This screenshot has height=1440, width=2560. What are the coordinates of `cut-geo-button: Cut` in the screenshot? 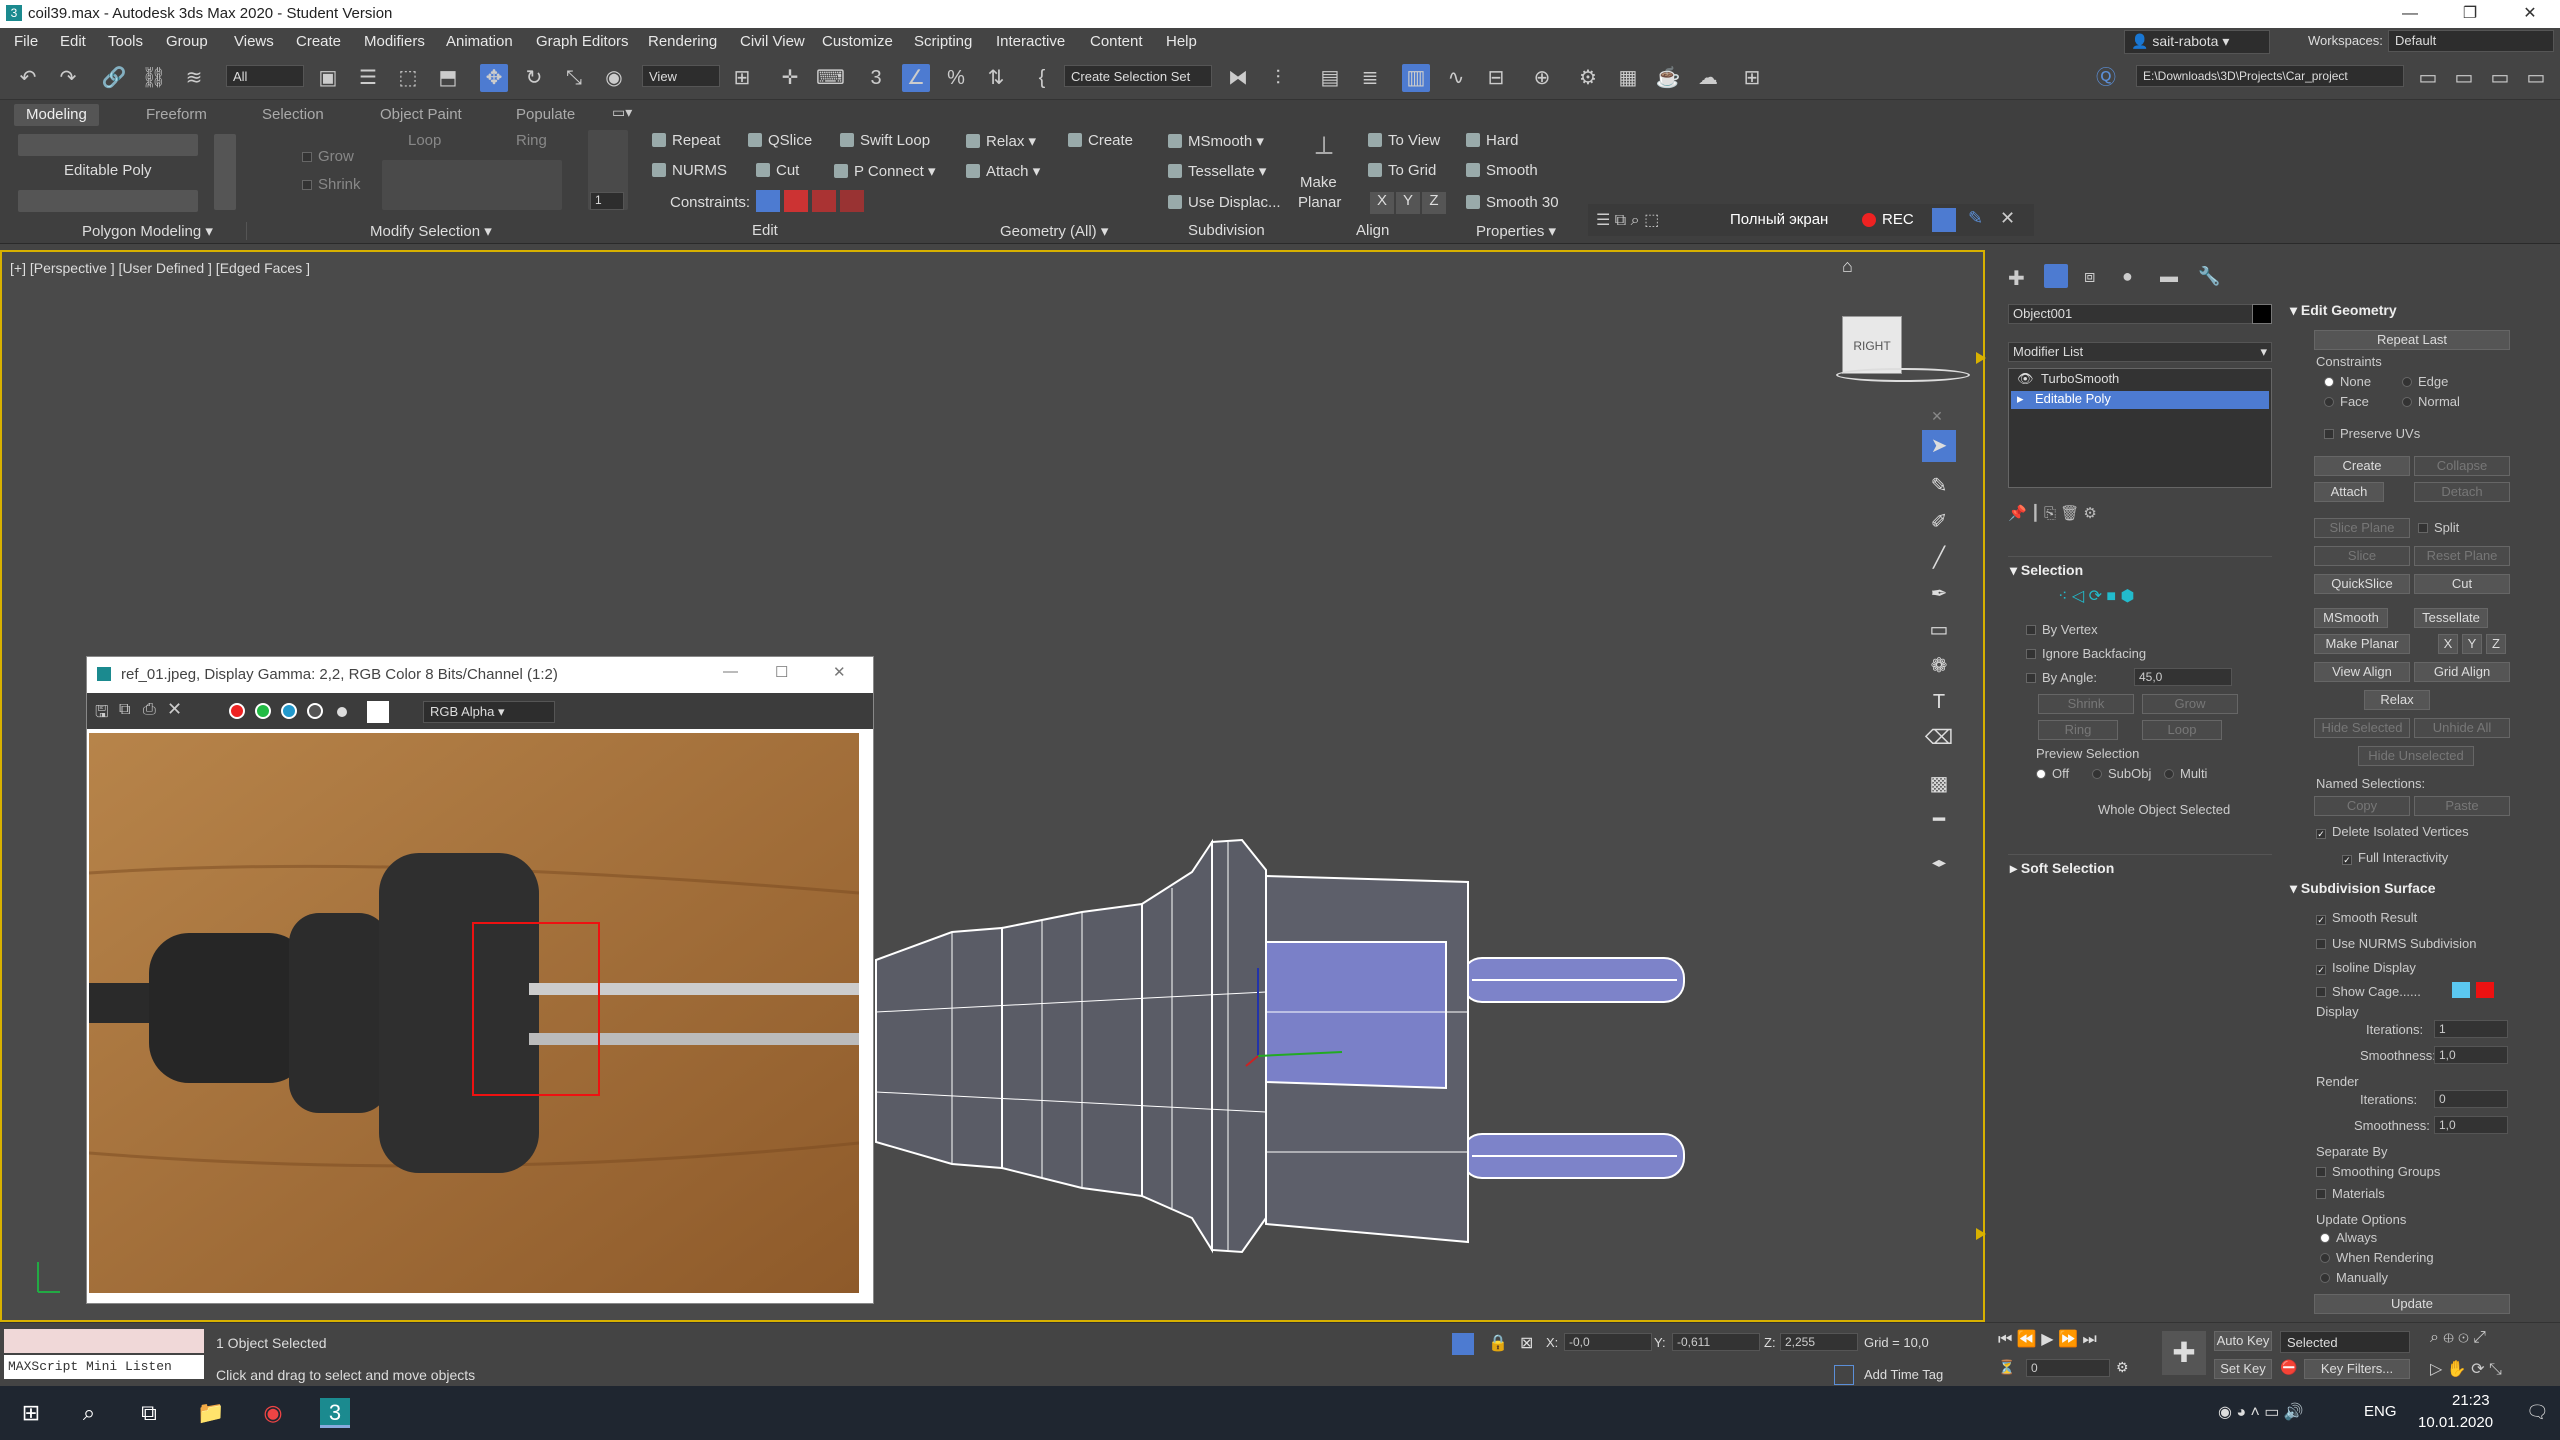 It's located at (2462, 584).